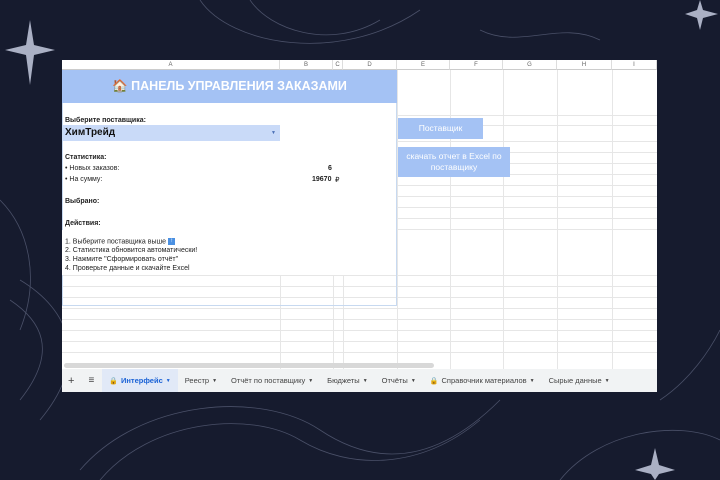  I want to click on new-orders-value: 6, so click(330, 168).